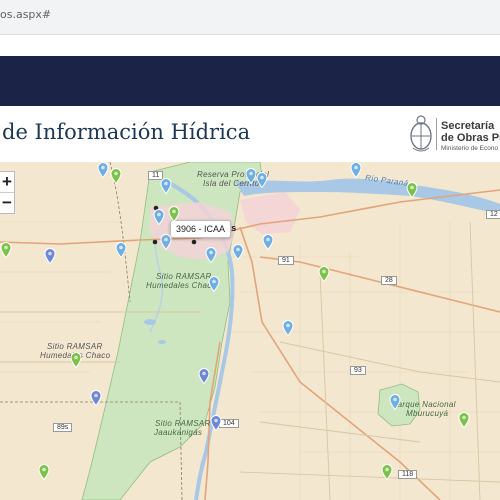  Describe the element at coordinates (250, 81) in the screenshot. I see `top-navbar` at that location.